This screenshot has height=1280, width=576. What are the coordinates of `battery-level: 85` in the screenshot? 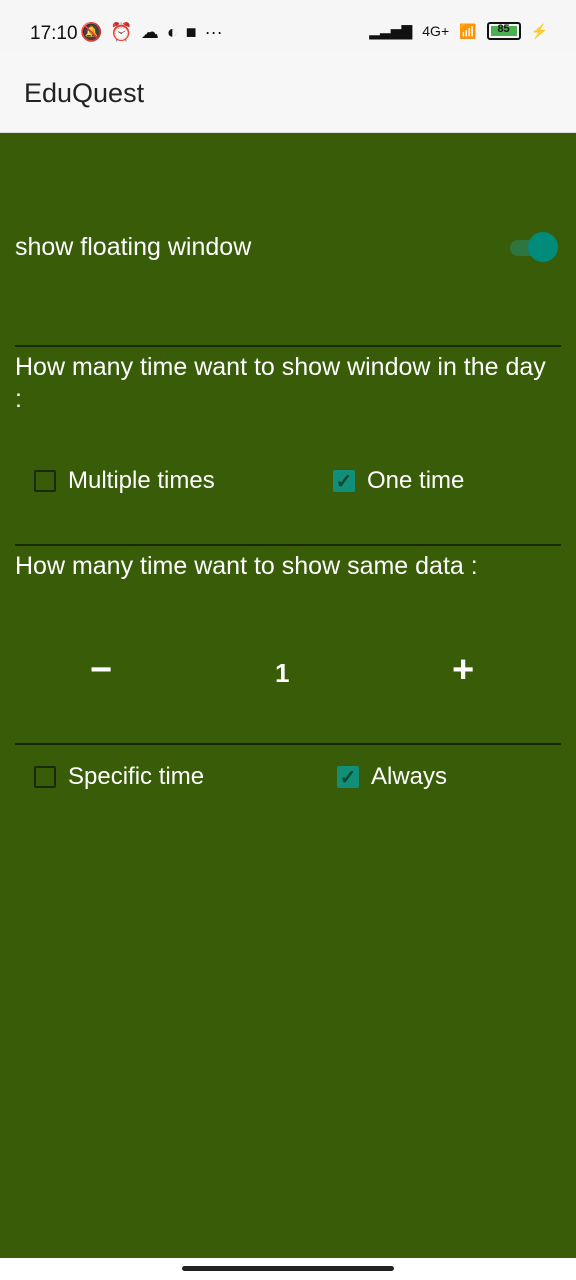 It's located at (503, 29).